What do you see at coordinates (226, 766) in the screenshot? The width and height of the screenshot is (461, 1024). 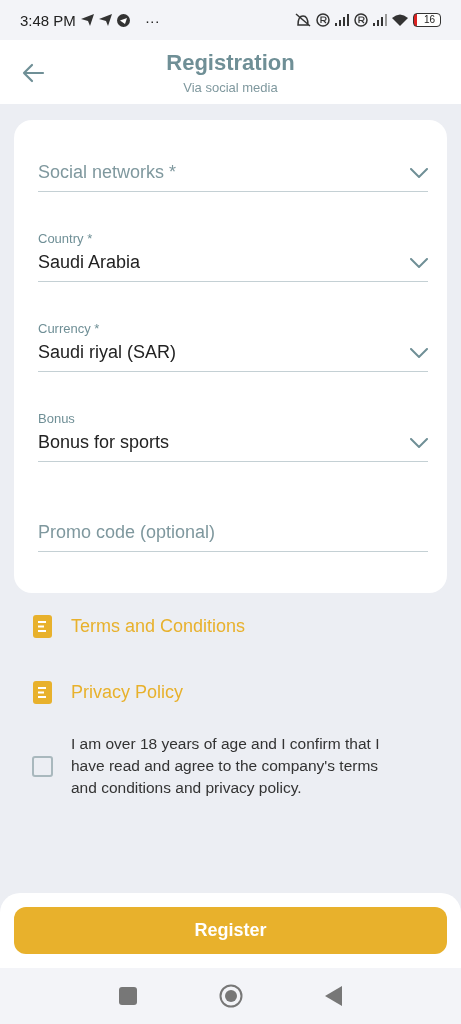 I see `agreement-text: I am over 18 years of age and I confirm that I have read and agree to the company's terms and conditions and privacy policy.` at bounding box center [226, 766].